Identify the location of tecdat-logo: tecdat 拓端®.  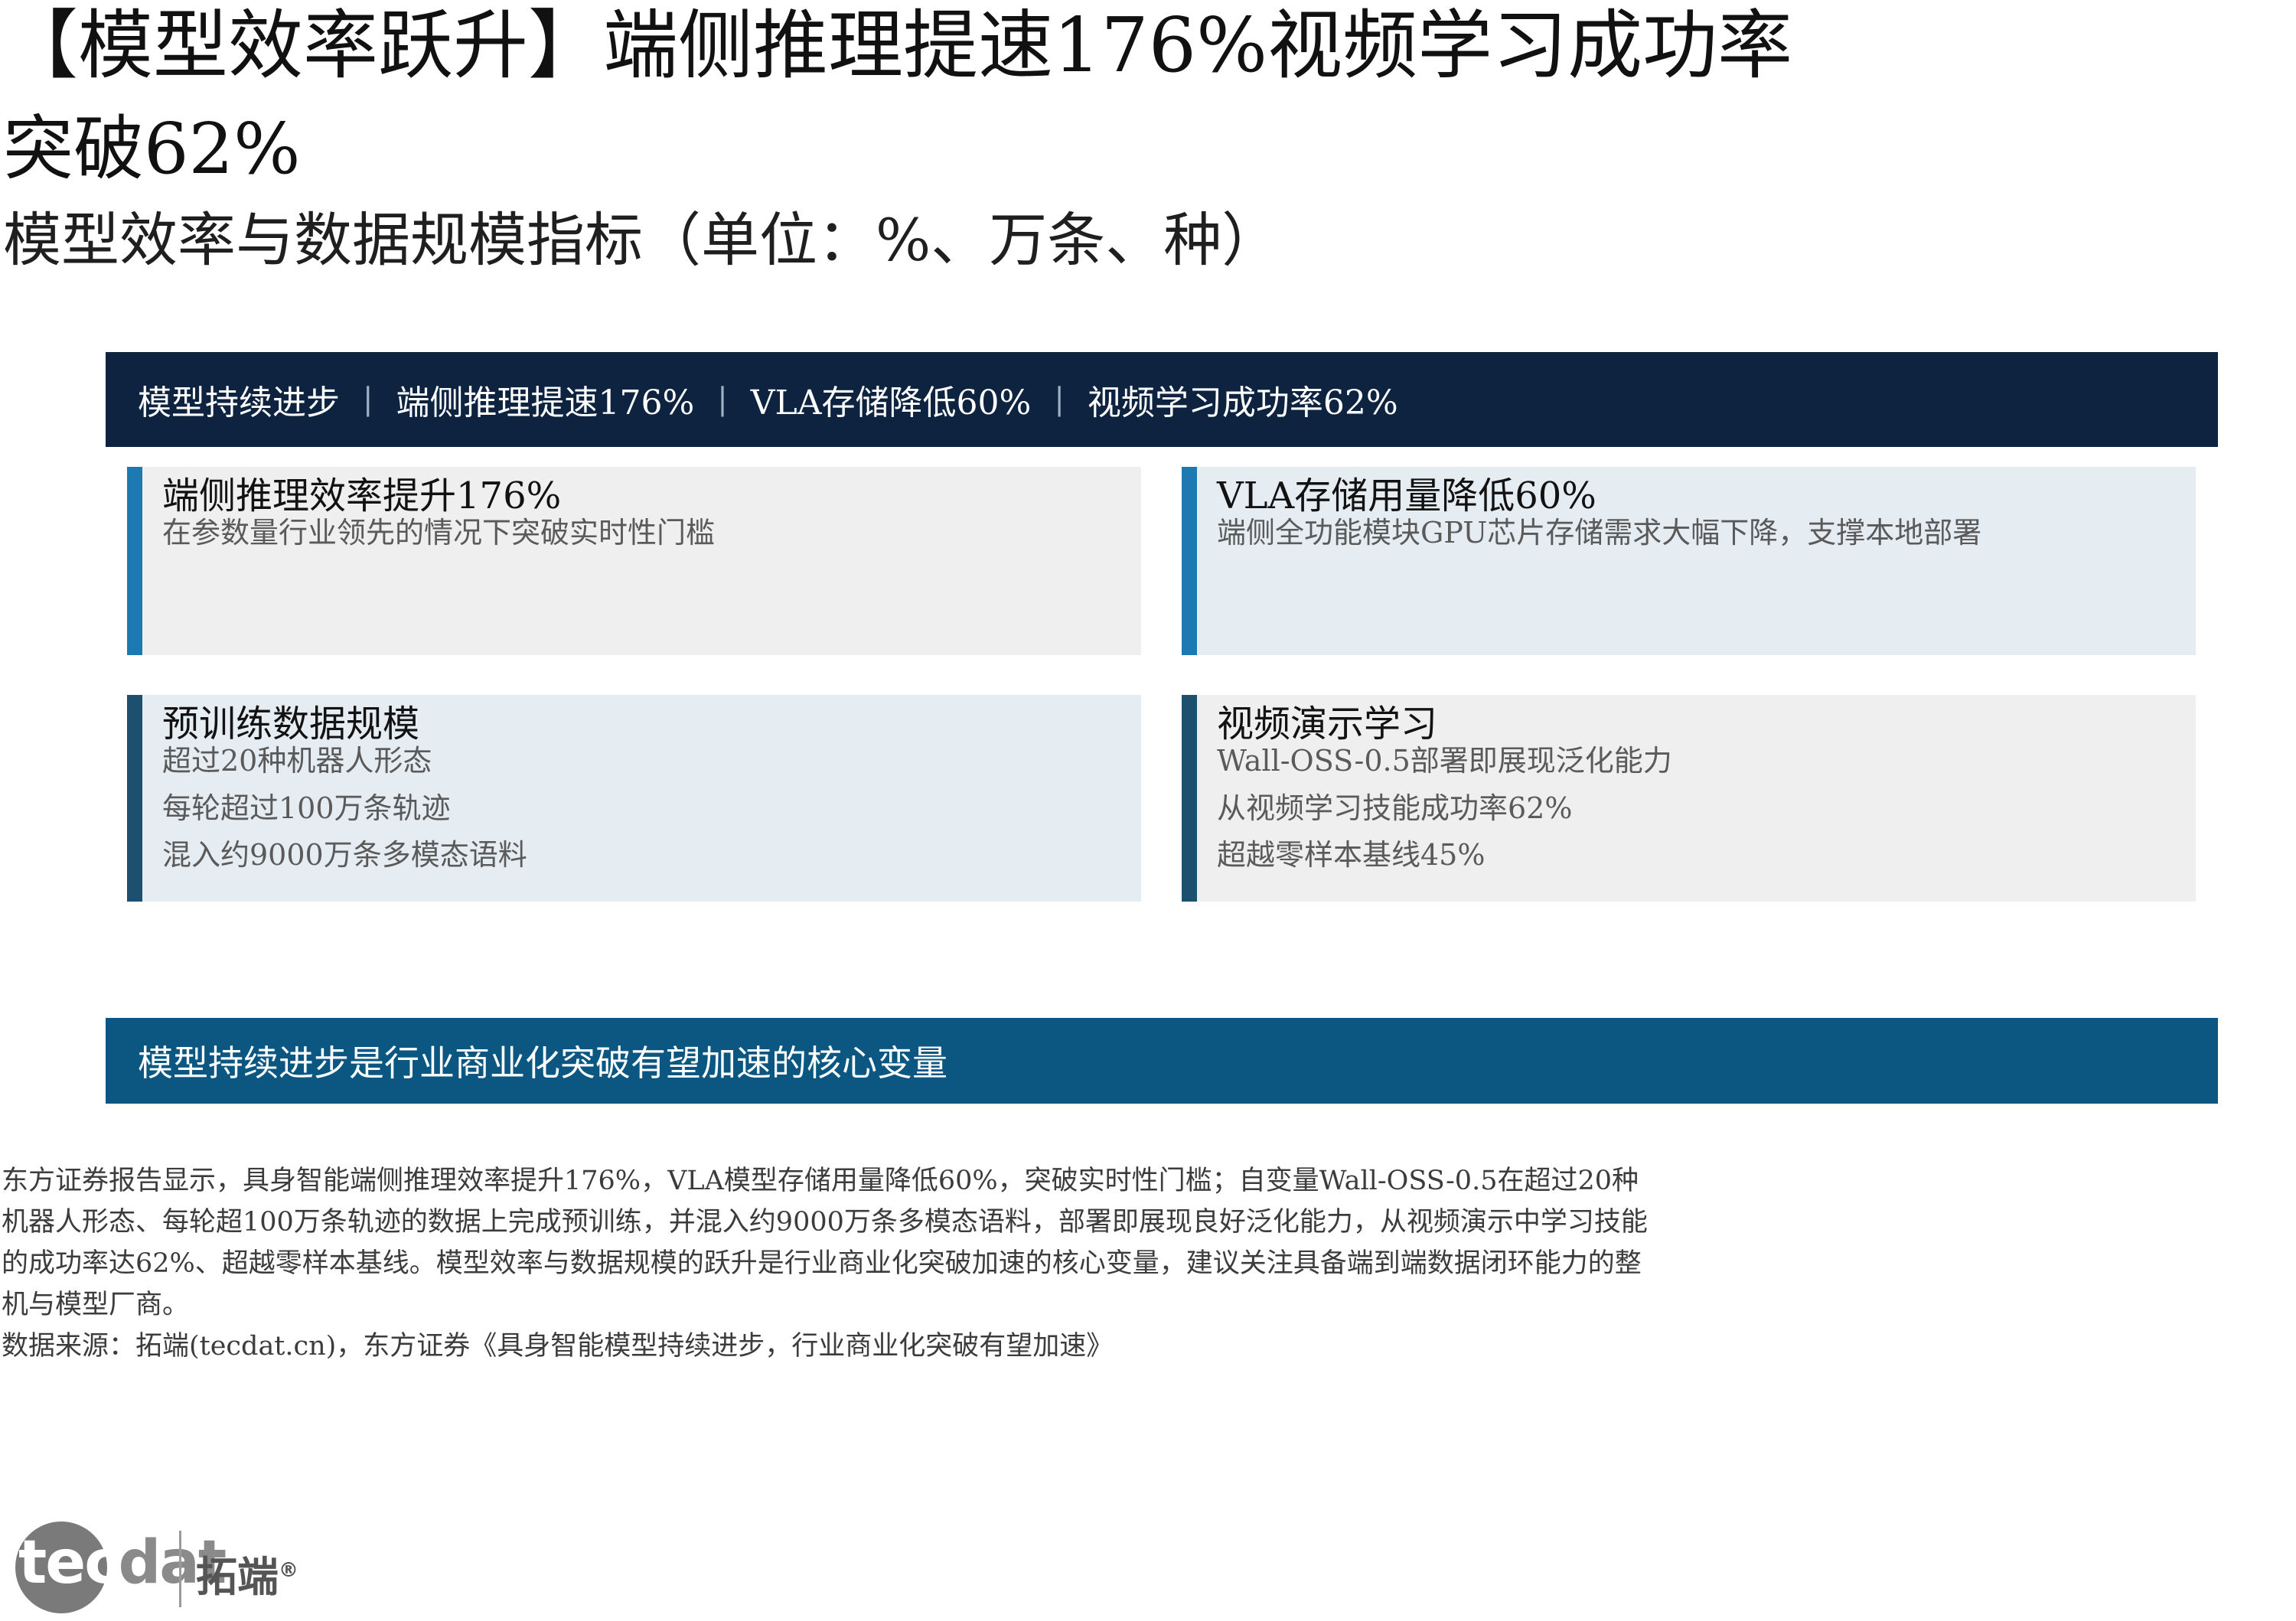
(168, 1571).